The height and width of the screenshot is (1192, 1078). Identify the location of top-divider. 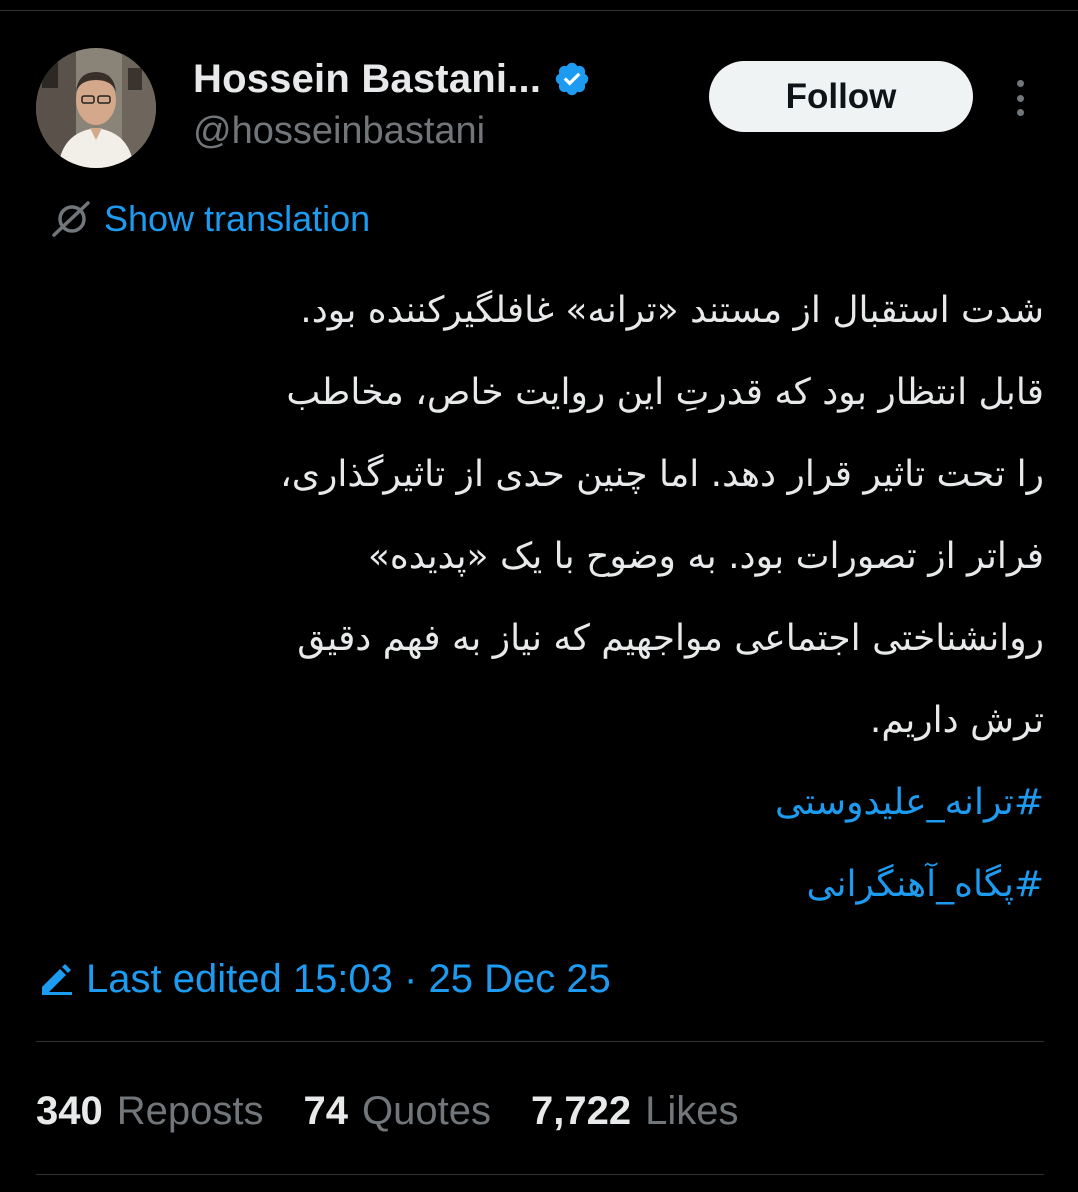
(539, 10).